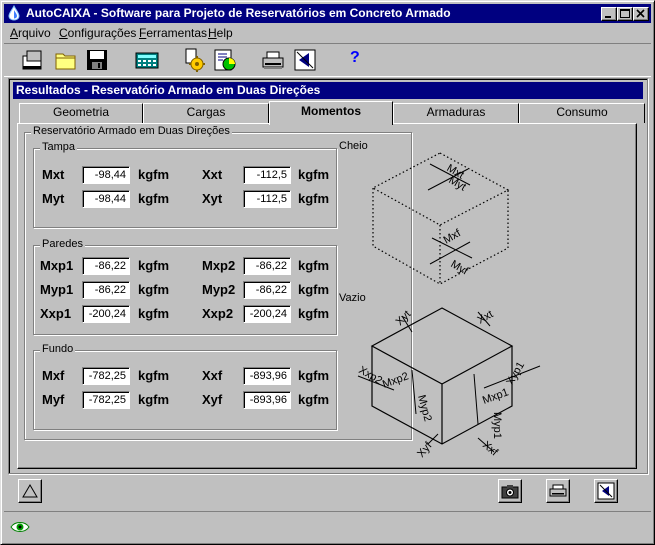  I want to click on xxp1-field: -200,24, so click(106, 314).